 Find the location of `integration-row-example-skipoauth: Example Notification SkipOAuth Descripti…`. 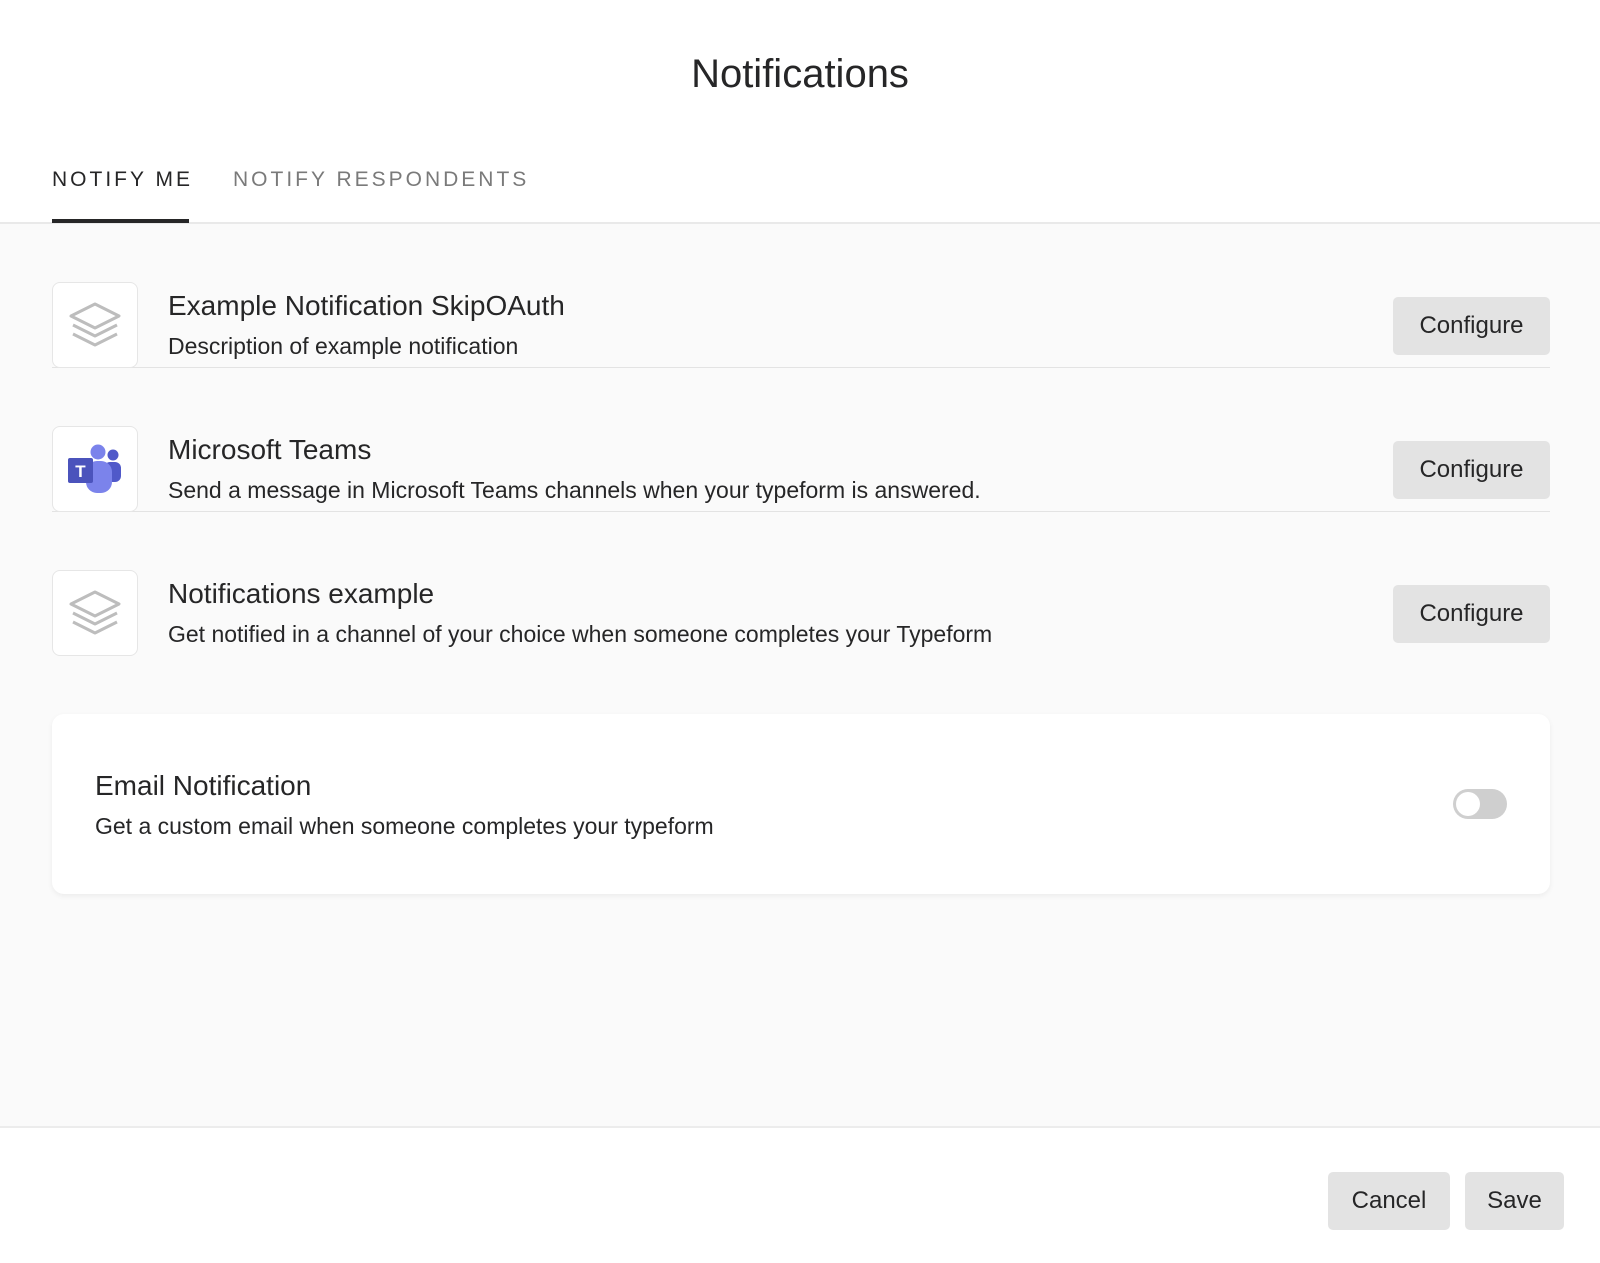

integration-row-example-skipoauth: Example Notification SkipOAuth Descripti… is located at coordinates (801, 296).